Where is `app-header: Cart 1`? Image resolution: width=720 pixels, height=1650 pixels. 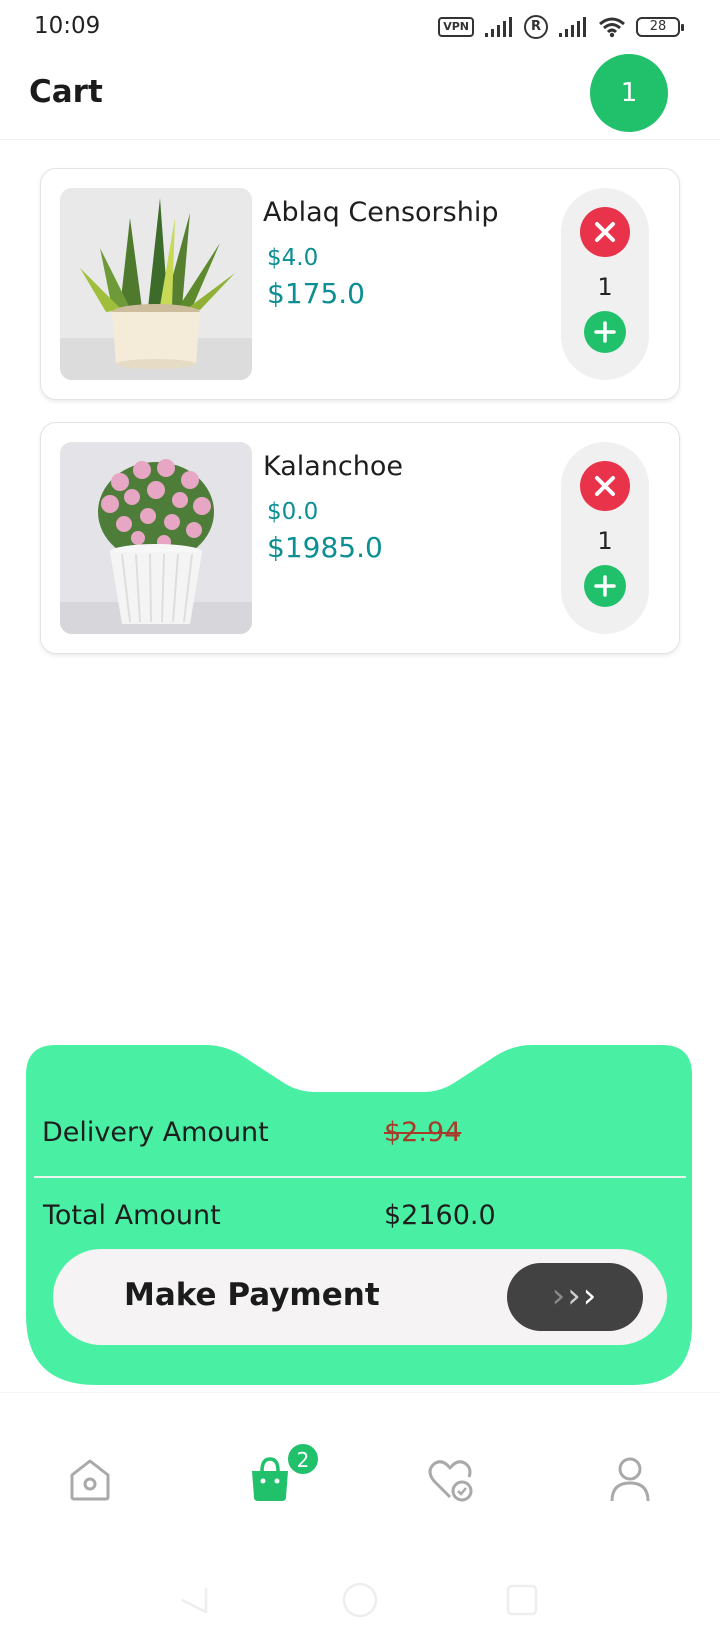 app-header: Cart 1 is located at coordinates (360, 97).